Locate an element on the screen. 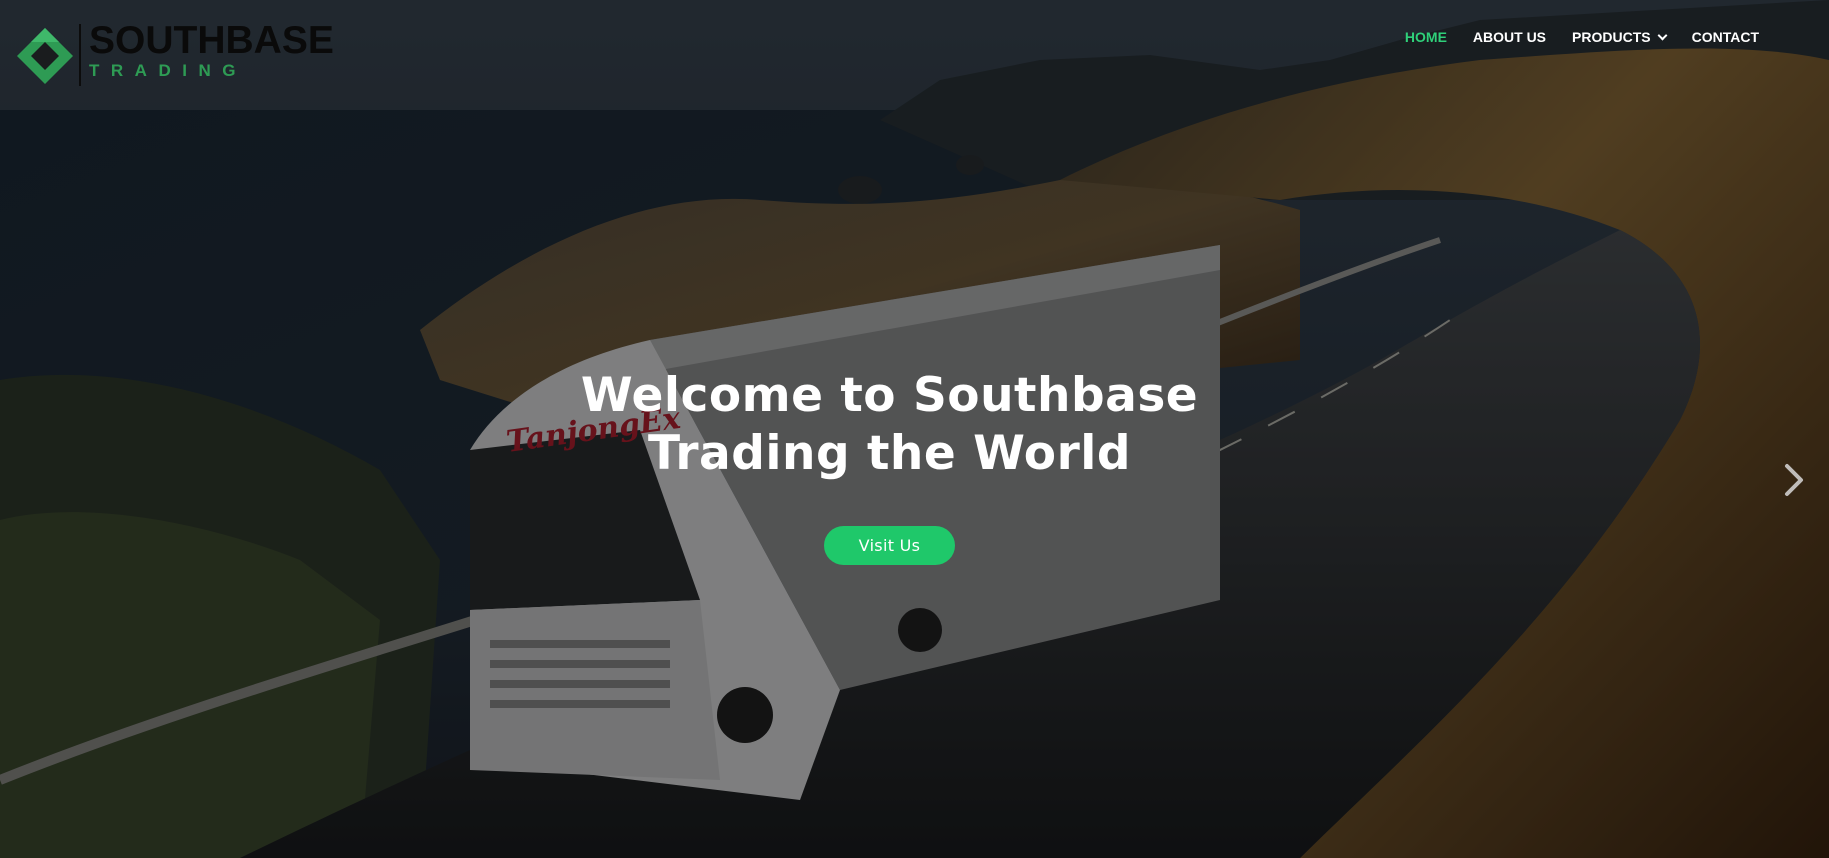 The width and height of the screenshot is (1829, 858). hero-title-line-2: Trading the World is located at coordinates (889, 453).